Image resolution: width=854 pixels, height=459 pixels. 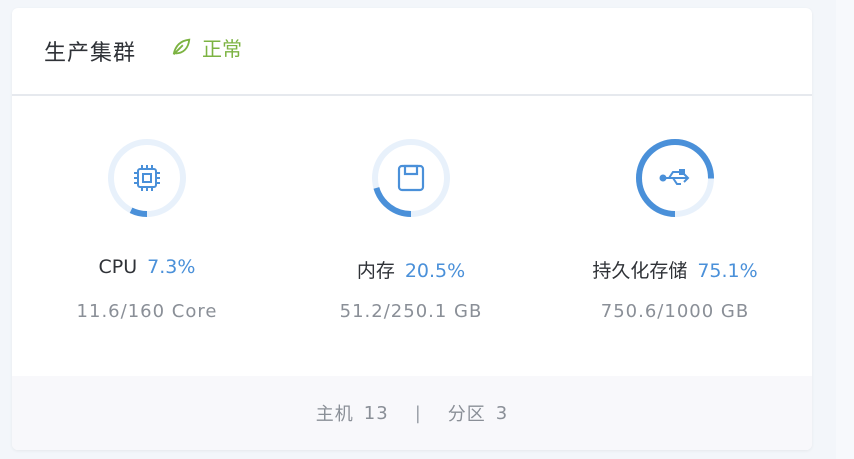 I want to click on cpu-label-line: CPU 7.3%, so click(x=147, y=267).